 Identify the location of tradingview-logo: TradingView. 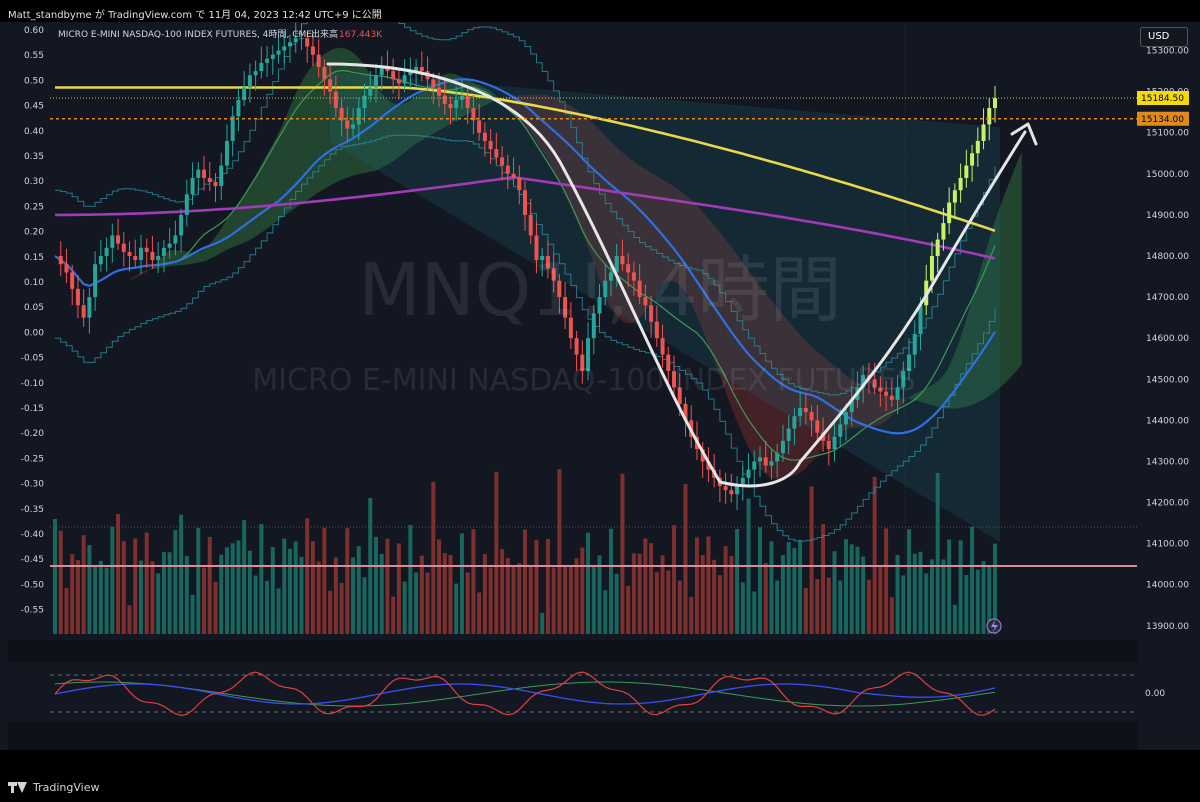
(53, 787).